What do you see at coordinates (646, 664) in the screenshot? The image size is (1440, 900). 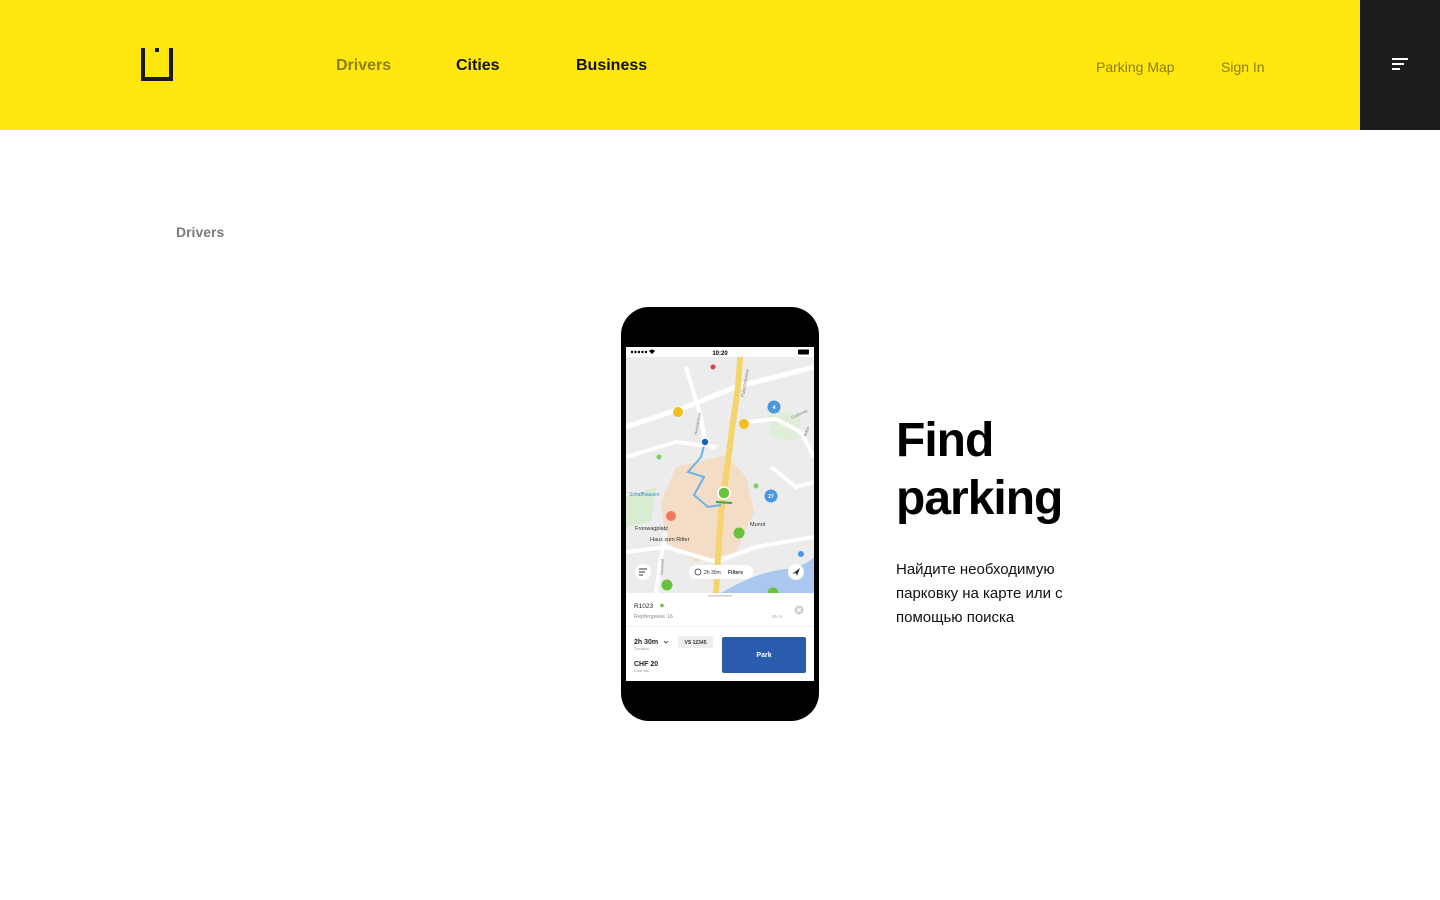 I see `cost-value: CHF 20` at bounding box center [646, 664].